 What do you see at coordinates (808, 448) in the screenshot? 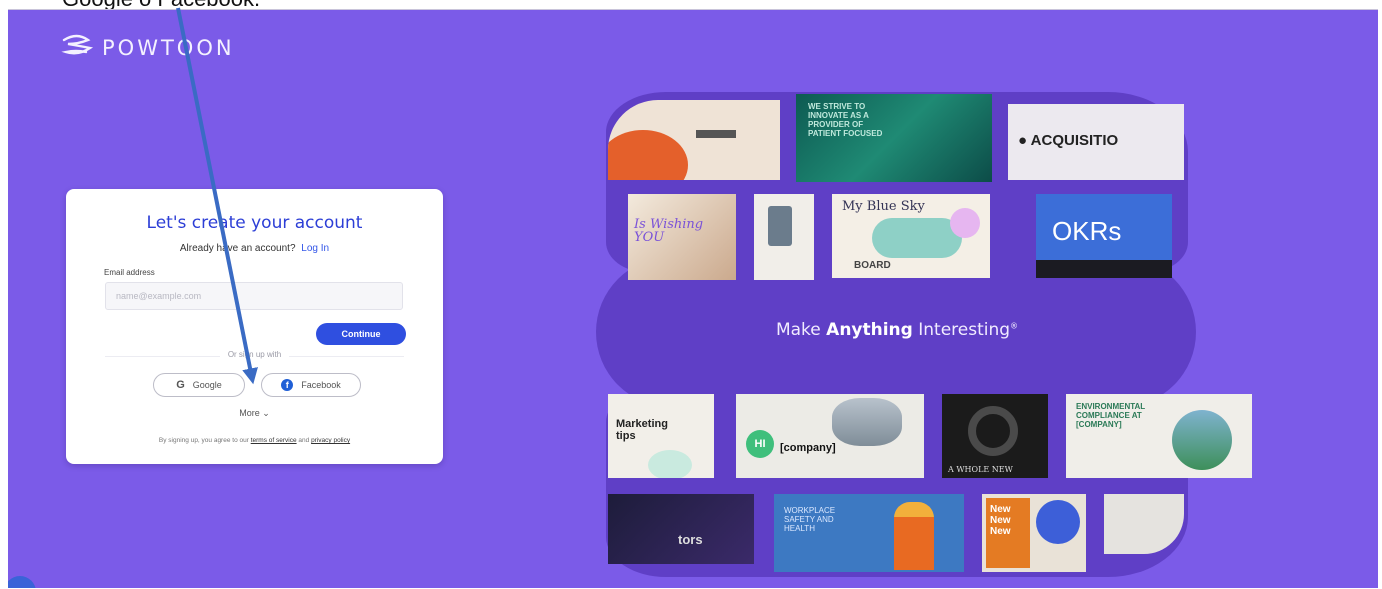
I see `company-text: [company]` at bounding box center [808, 448].